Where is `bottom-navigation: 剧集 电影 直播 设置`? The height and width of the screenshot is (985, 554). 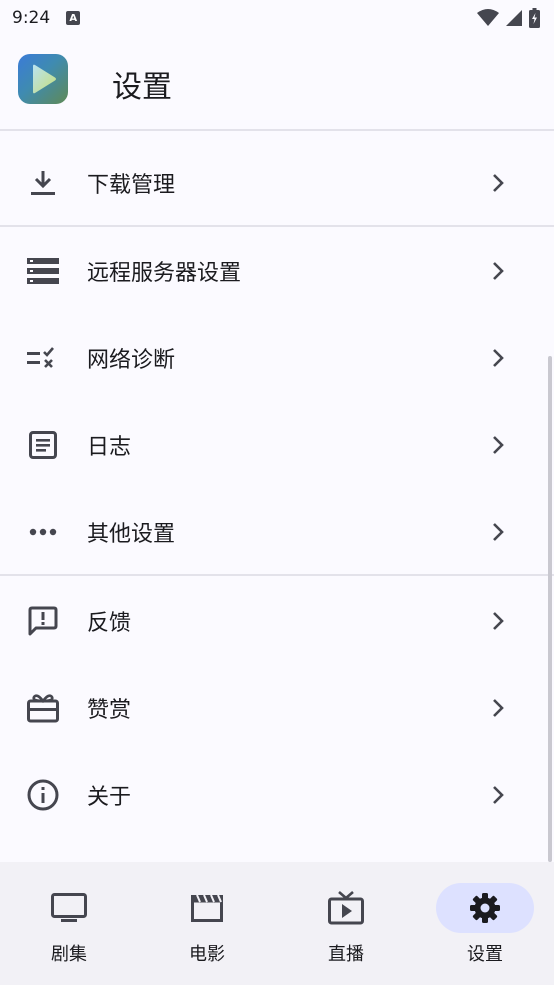
bottom-navigation: 剧集 电影 直播 设置 is located at coordinates (277, 923).